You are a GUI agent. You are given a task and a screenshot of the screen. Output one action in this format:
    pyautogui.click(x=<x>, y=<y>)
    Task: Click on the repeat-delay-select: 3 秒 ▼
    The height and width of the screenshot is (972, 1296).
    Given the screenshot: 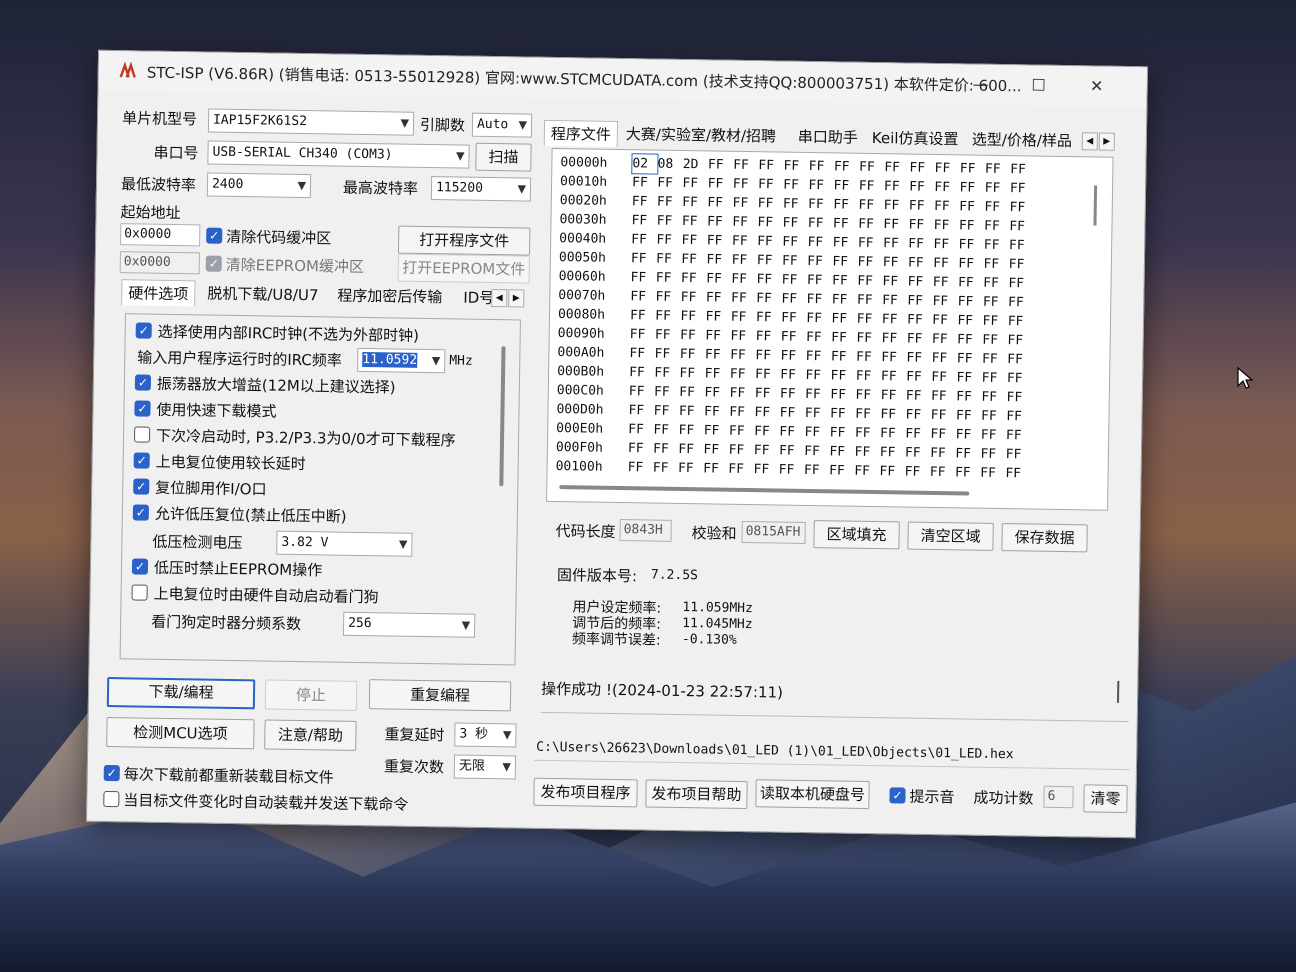 What is the action you would take?
    pyautogui.click(x=485, y=735)
    